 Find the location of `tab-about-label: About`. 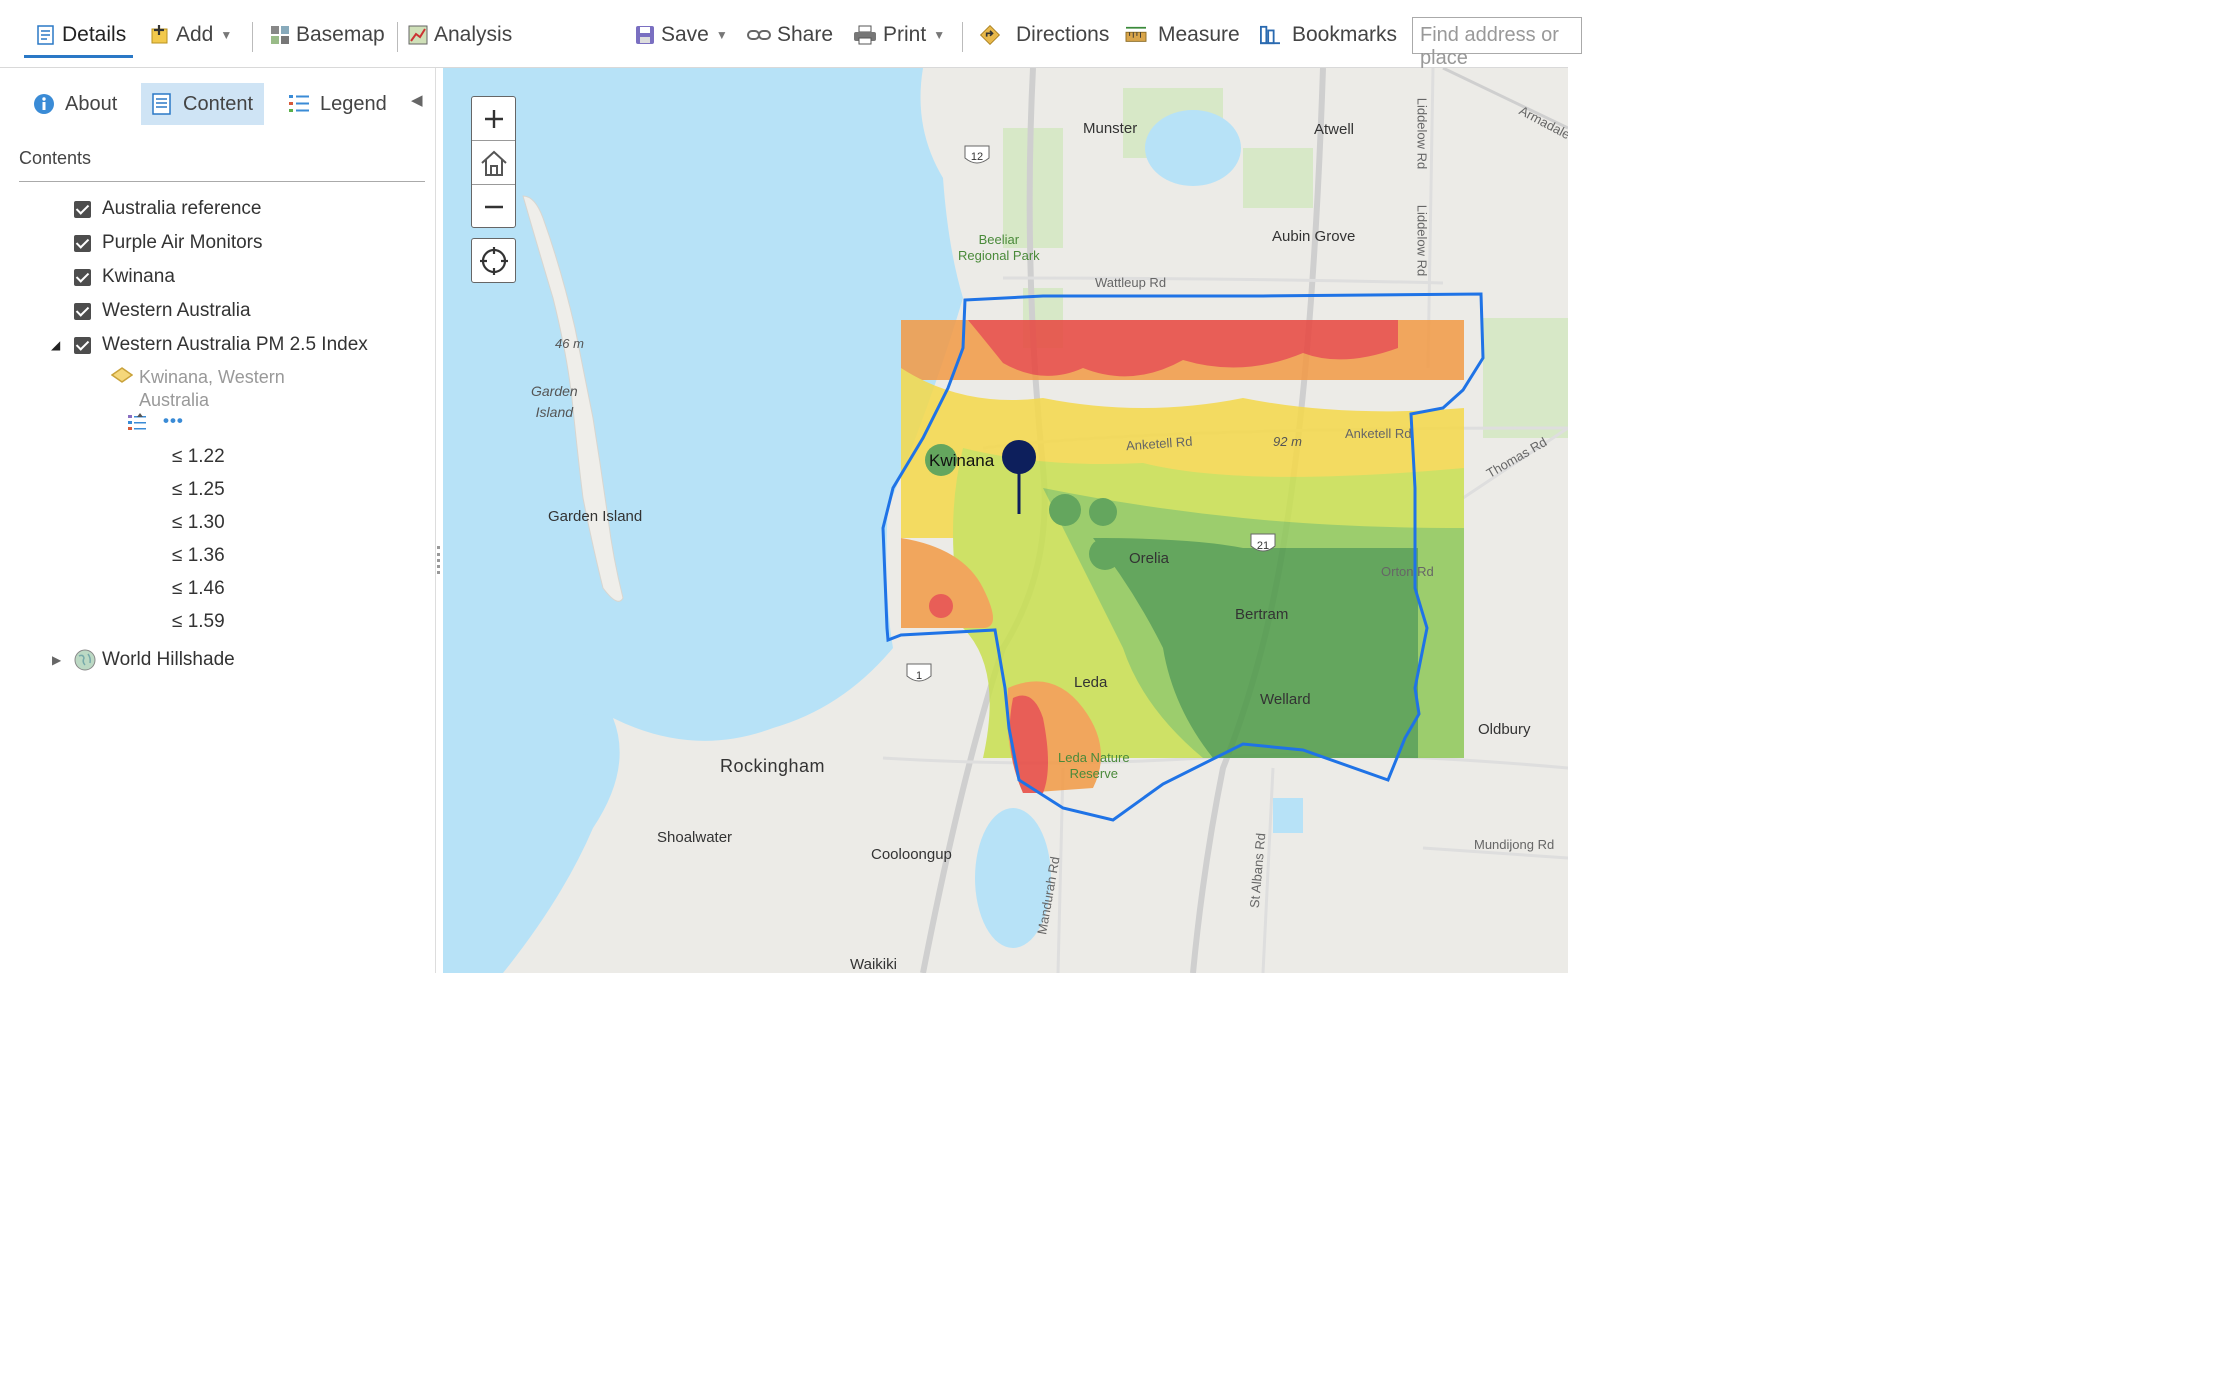

tab-about-label: About is located at coordinates (91, 103).